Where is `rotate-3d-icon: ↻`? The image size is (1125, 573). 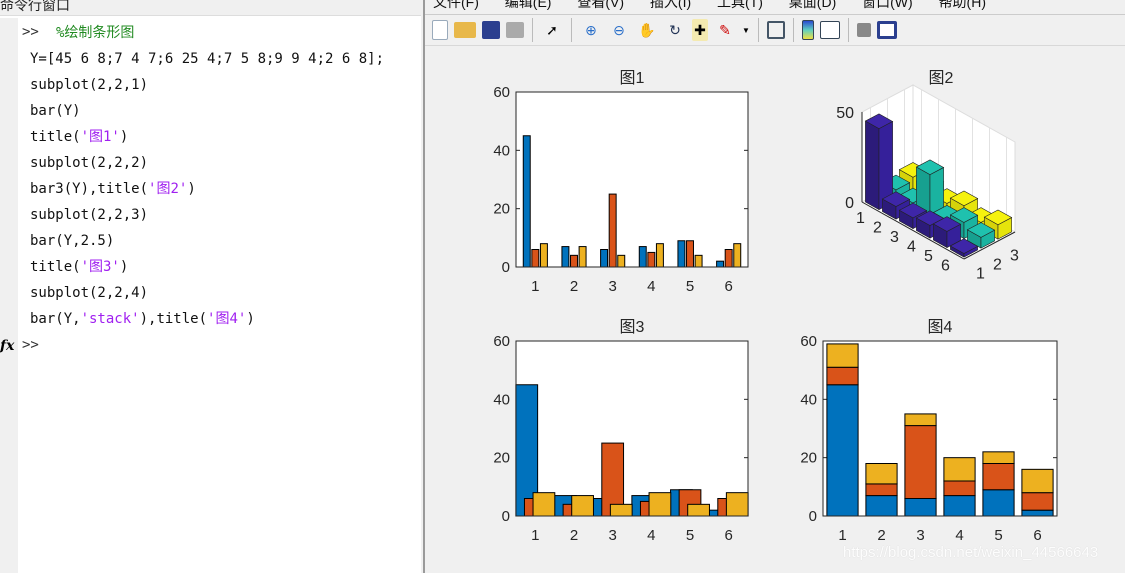
rotate-3d-icon: ↻ is located at coordinates (675, 30).